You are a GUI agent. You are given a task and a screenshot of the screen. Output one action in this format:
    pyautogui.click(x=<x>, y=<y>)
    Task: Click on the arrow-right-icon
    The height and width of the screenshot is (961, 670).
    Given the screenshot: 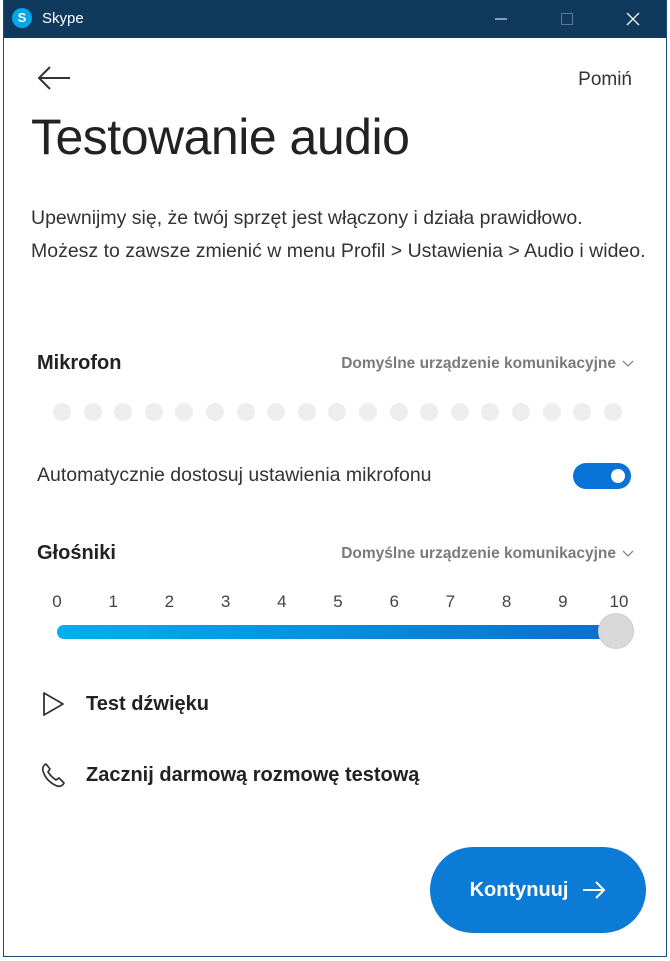 What is the action you would take?
    pyautogui.click(x=594, y=890)
    